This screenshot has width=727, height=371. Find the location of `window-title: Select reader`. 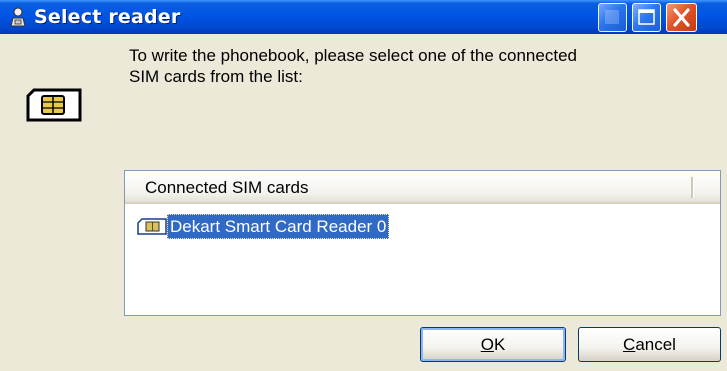

window-title: Select reader is located at coordinates (107, 17).